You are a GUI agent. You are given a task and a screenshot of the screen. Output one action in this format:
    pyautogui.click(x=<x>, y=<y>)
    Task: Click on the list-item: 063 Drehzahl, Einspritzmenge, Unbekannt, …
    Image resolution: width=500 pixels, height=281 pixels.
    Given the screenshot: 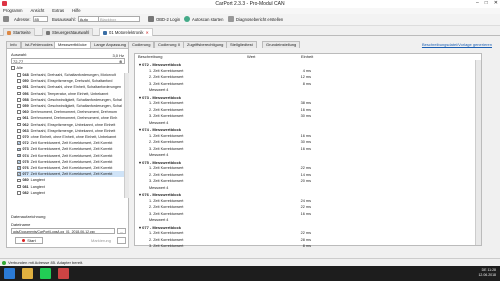 What is the action you would take?
    pyautogui.click(x=72, y=131)
    